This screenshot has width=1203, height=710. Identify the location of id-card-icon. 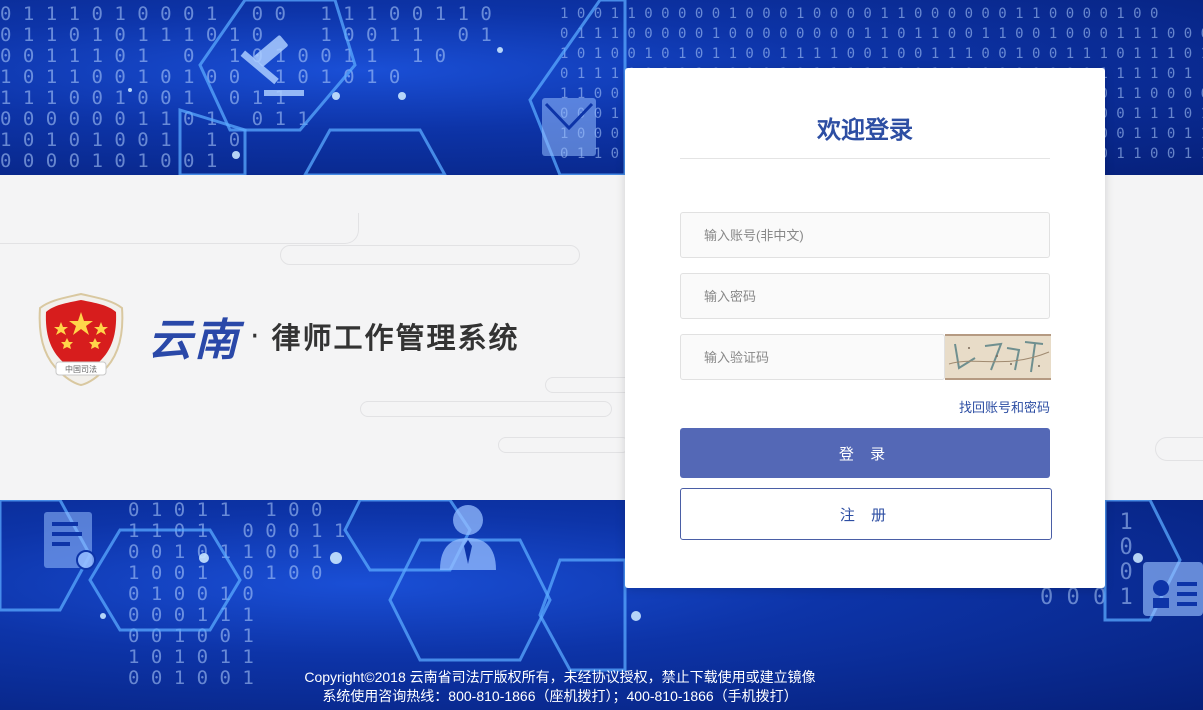
(1173, 589).